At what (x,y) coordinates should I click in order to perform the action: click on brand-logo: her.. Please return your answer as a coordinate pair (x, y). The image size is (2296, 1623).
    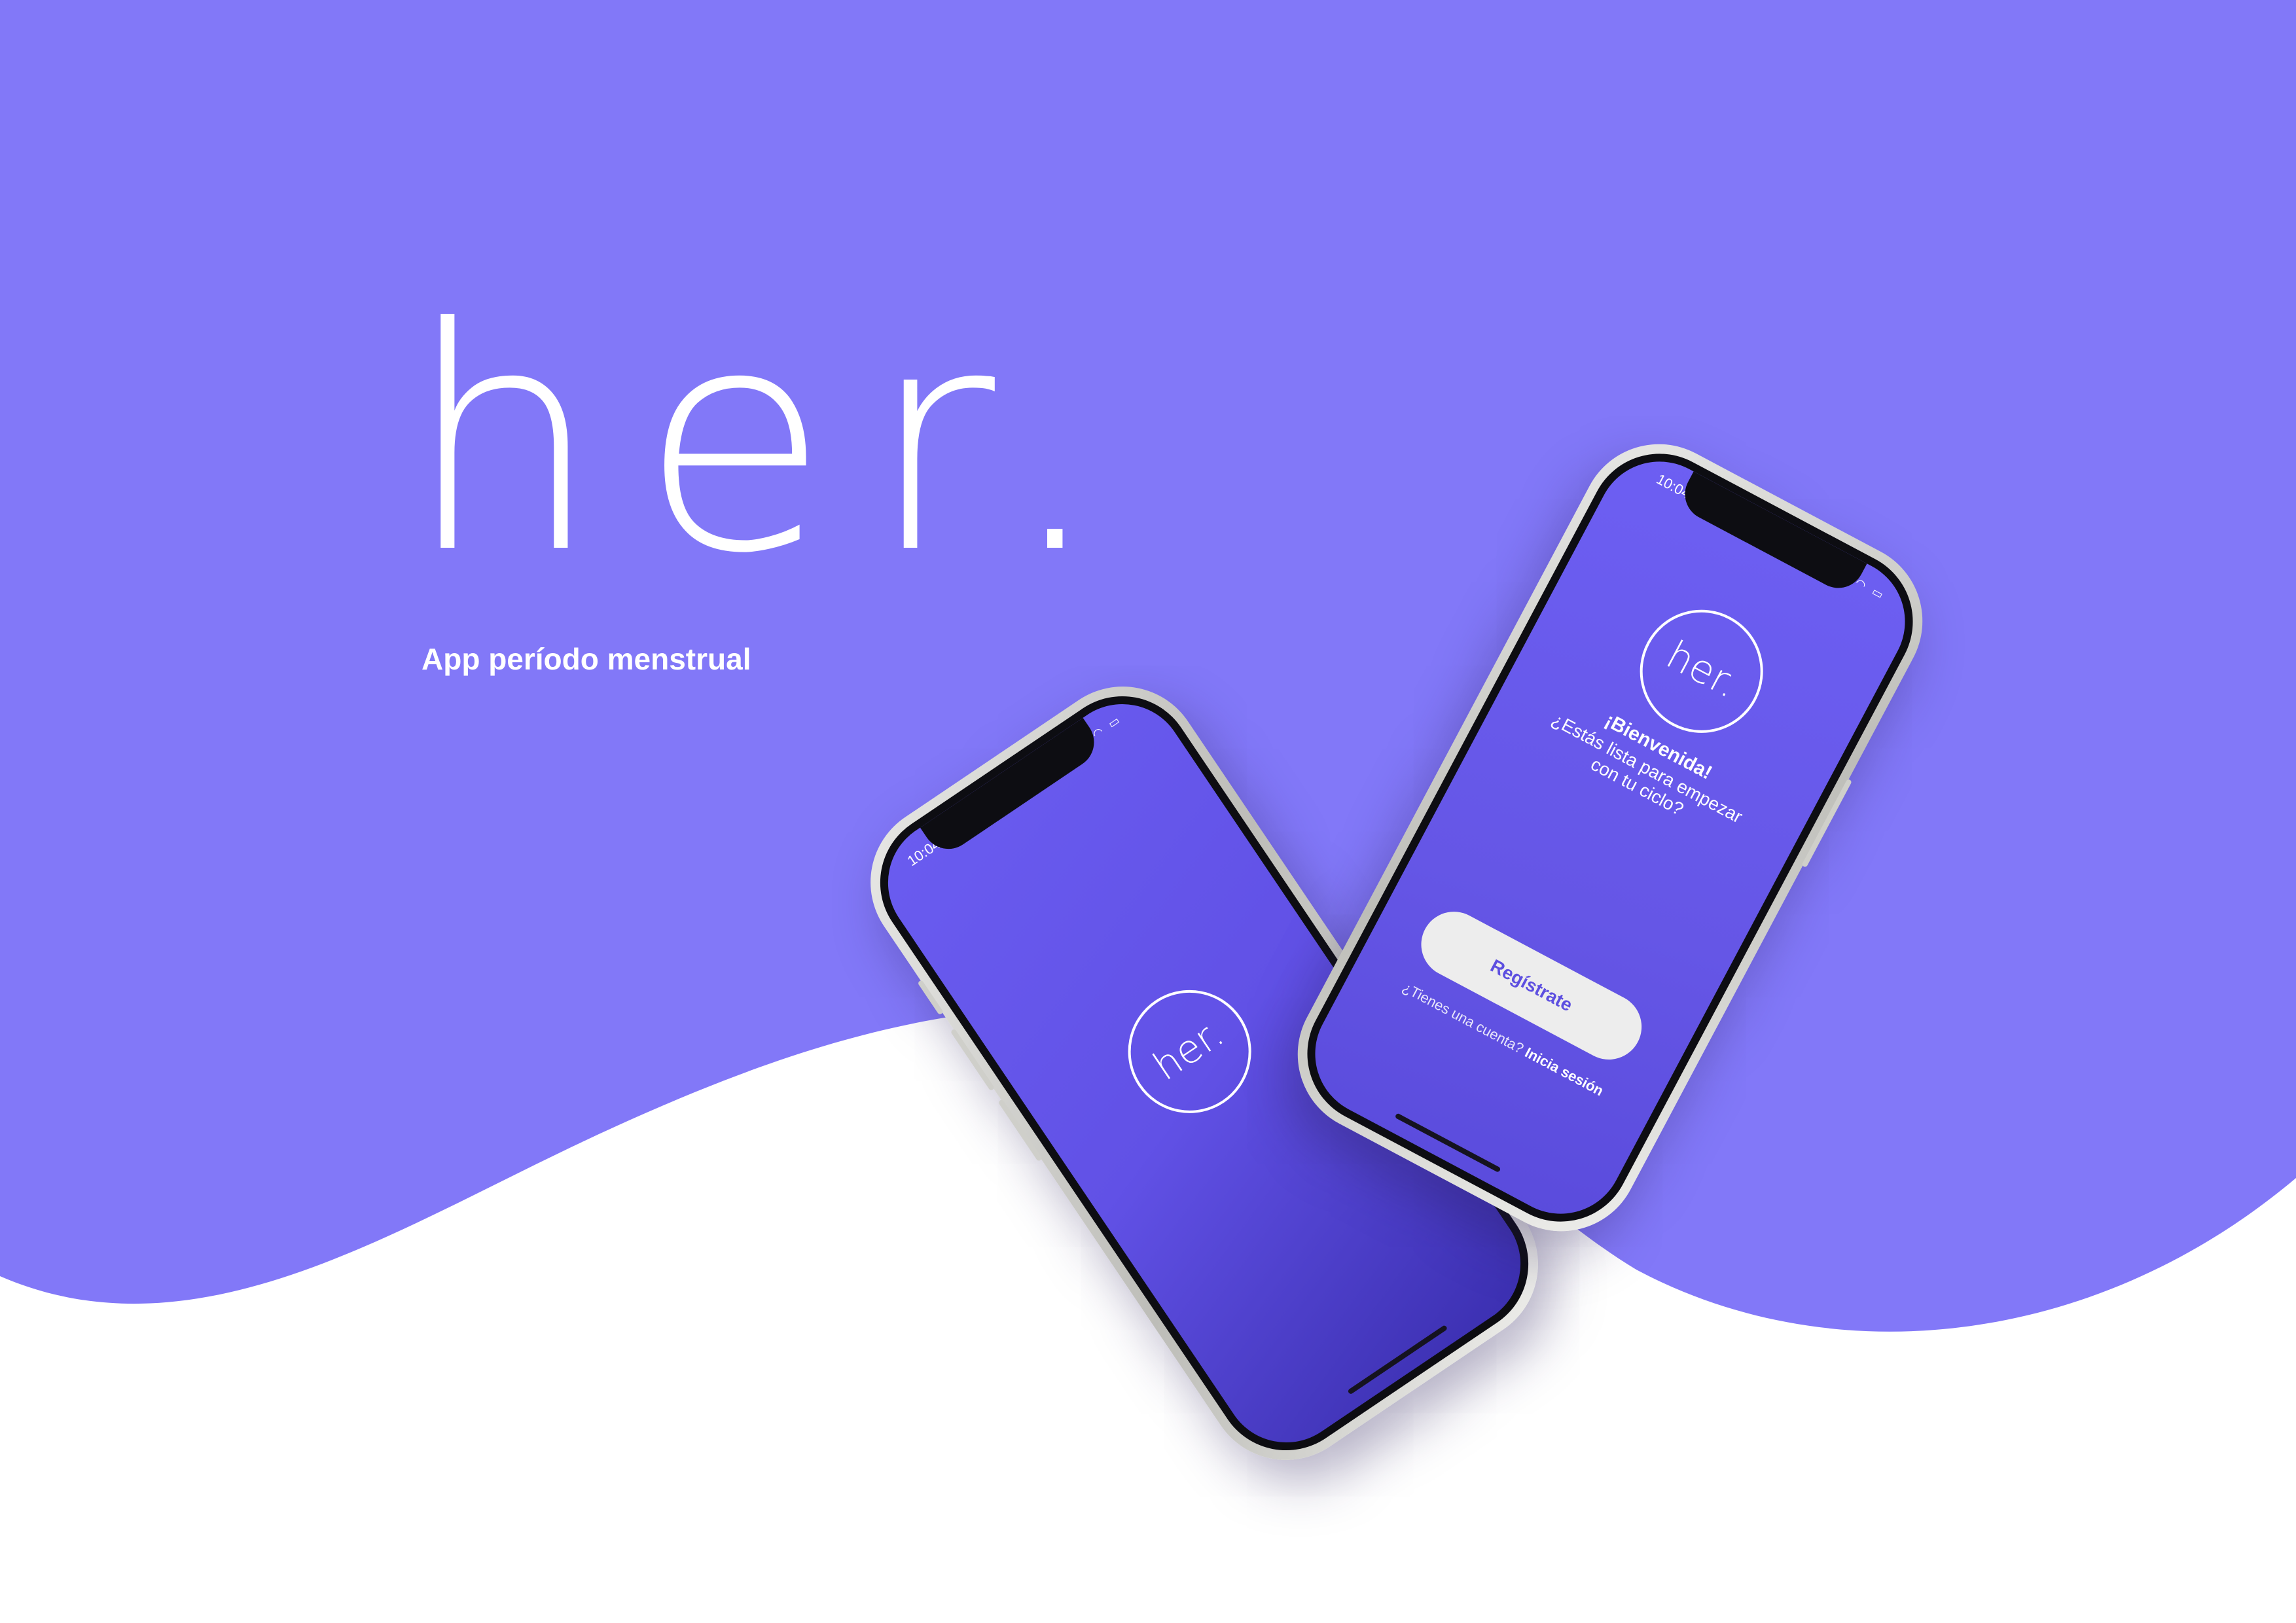
    Looking at the image, I should click on (774, 441).